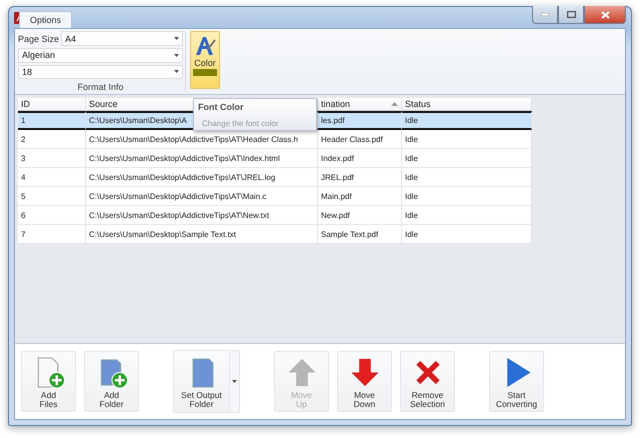 The width and height of the screenshot is (640, 438). What do you see at coordinates (360, 104) in the screenshot?
I see `column-header: tination` at bounding box center [360, 104].